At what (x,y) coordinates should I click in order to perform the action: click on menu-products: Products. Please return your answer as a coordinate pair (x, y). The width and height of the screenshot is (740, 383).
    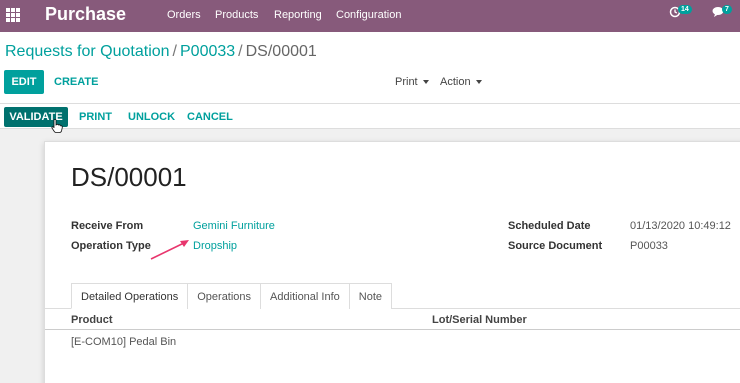
    Looking at the image, I should click on (236, 15).